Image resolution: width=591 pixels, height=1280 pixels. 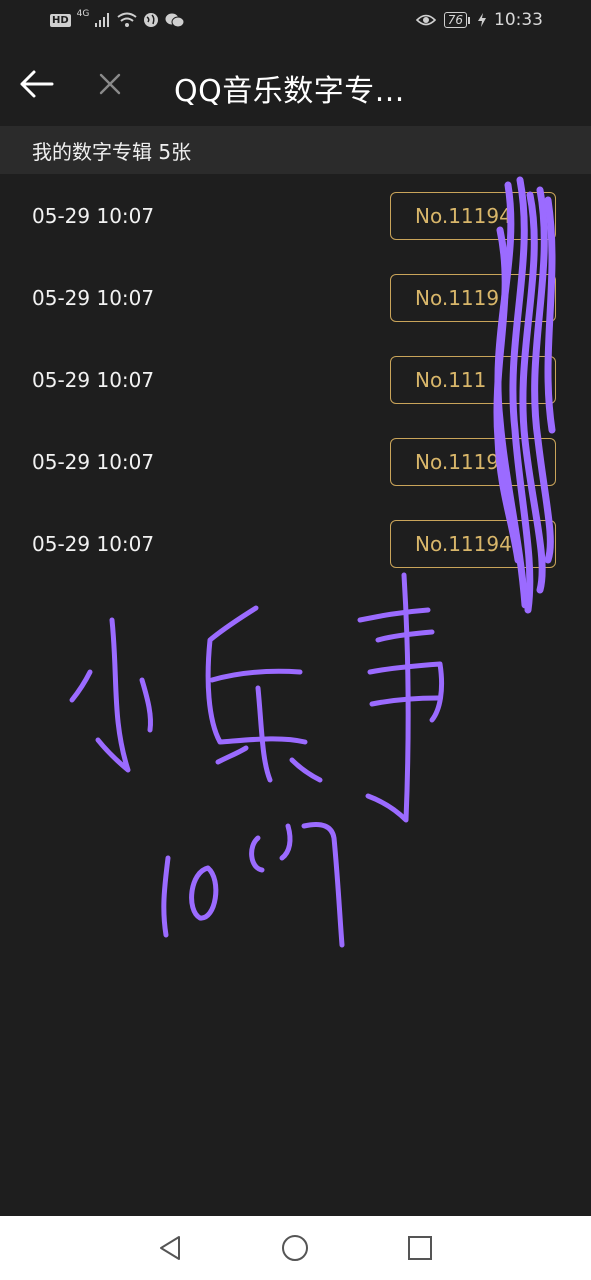 I want to click on status-left-icons: HD 4G, so click(x=117, y=18).